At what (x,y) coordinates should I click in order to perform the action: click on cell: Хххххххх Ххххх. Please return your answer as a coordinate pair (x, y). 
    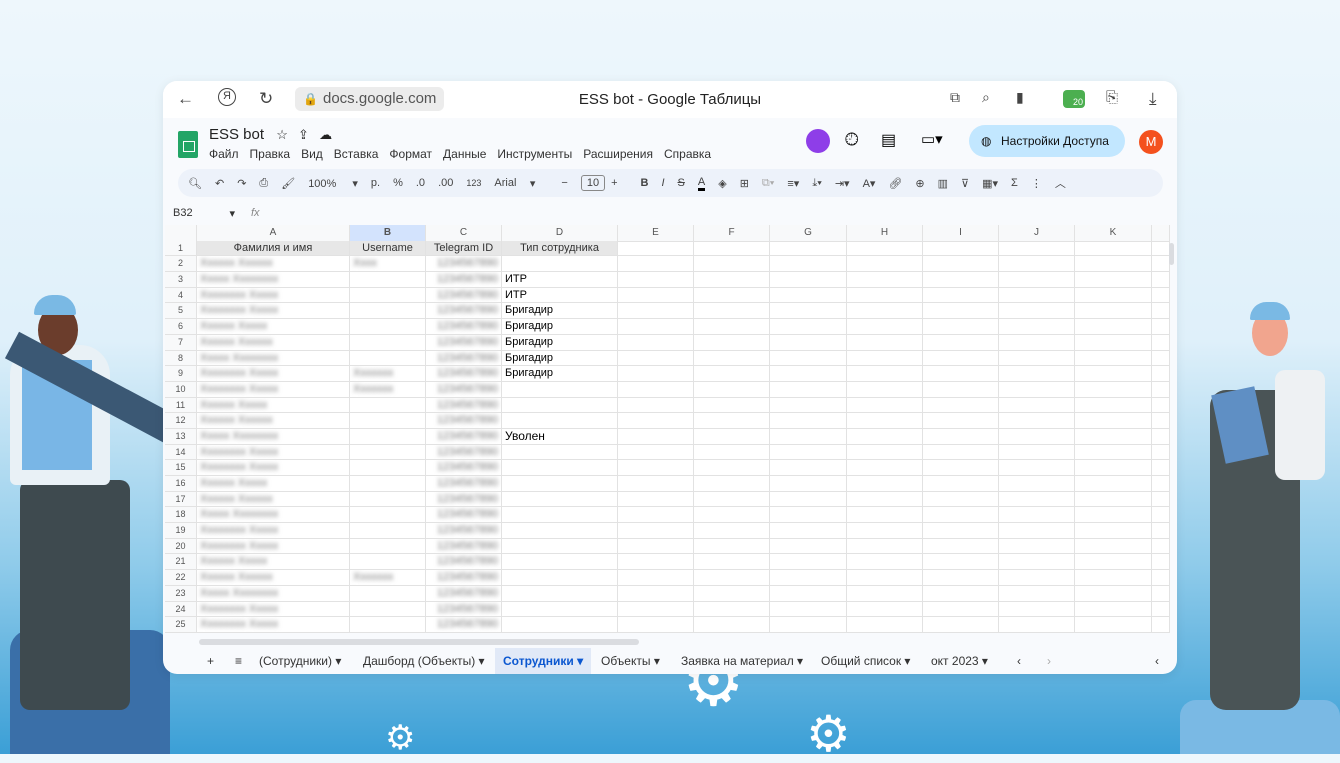
    Looking at the image, I should click on (273, 311).